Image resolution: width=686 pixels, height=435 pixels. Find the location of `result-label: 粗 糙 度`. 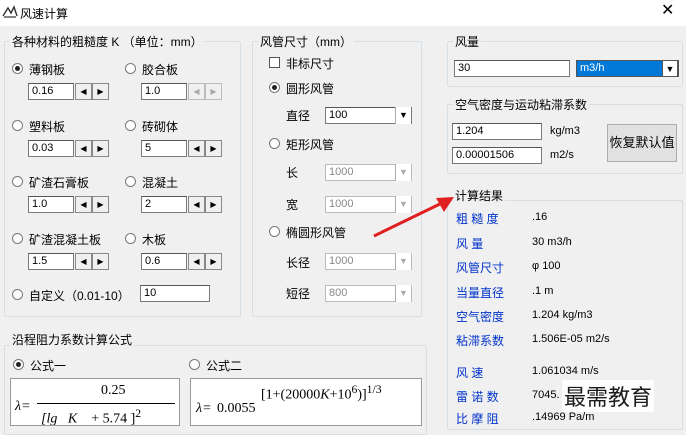

result-label: 粗 糙 度 is located at coordinates (477, 219).